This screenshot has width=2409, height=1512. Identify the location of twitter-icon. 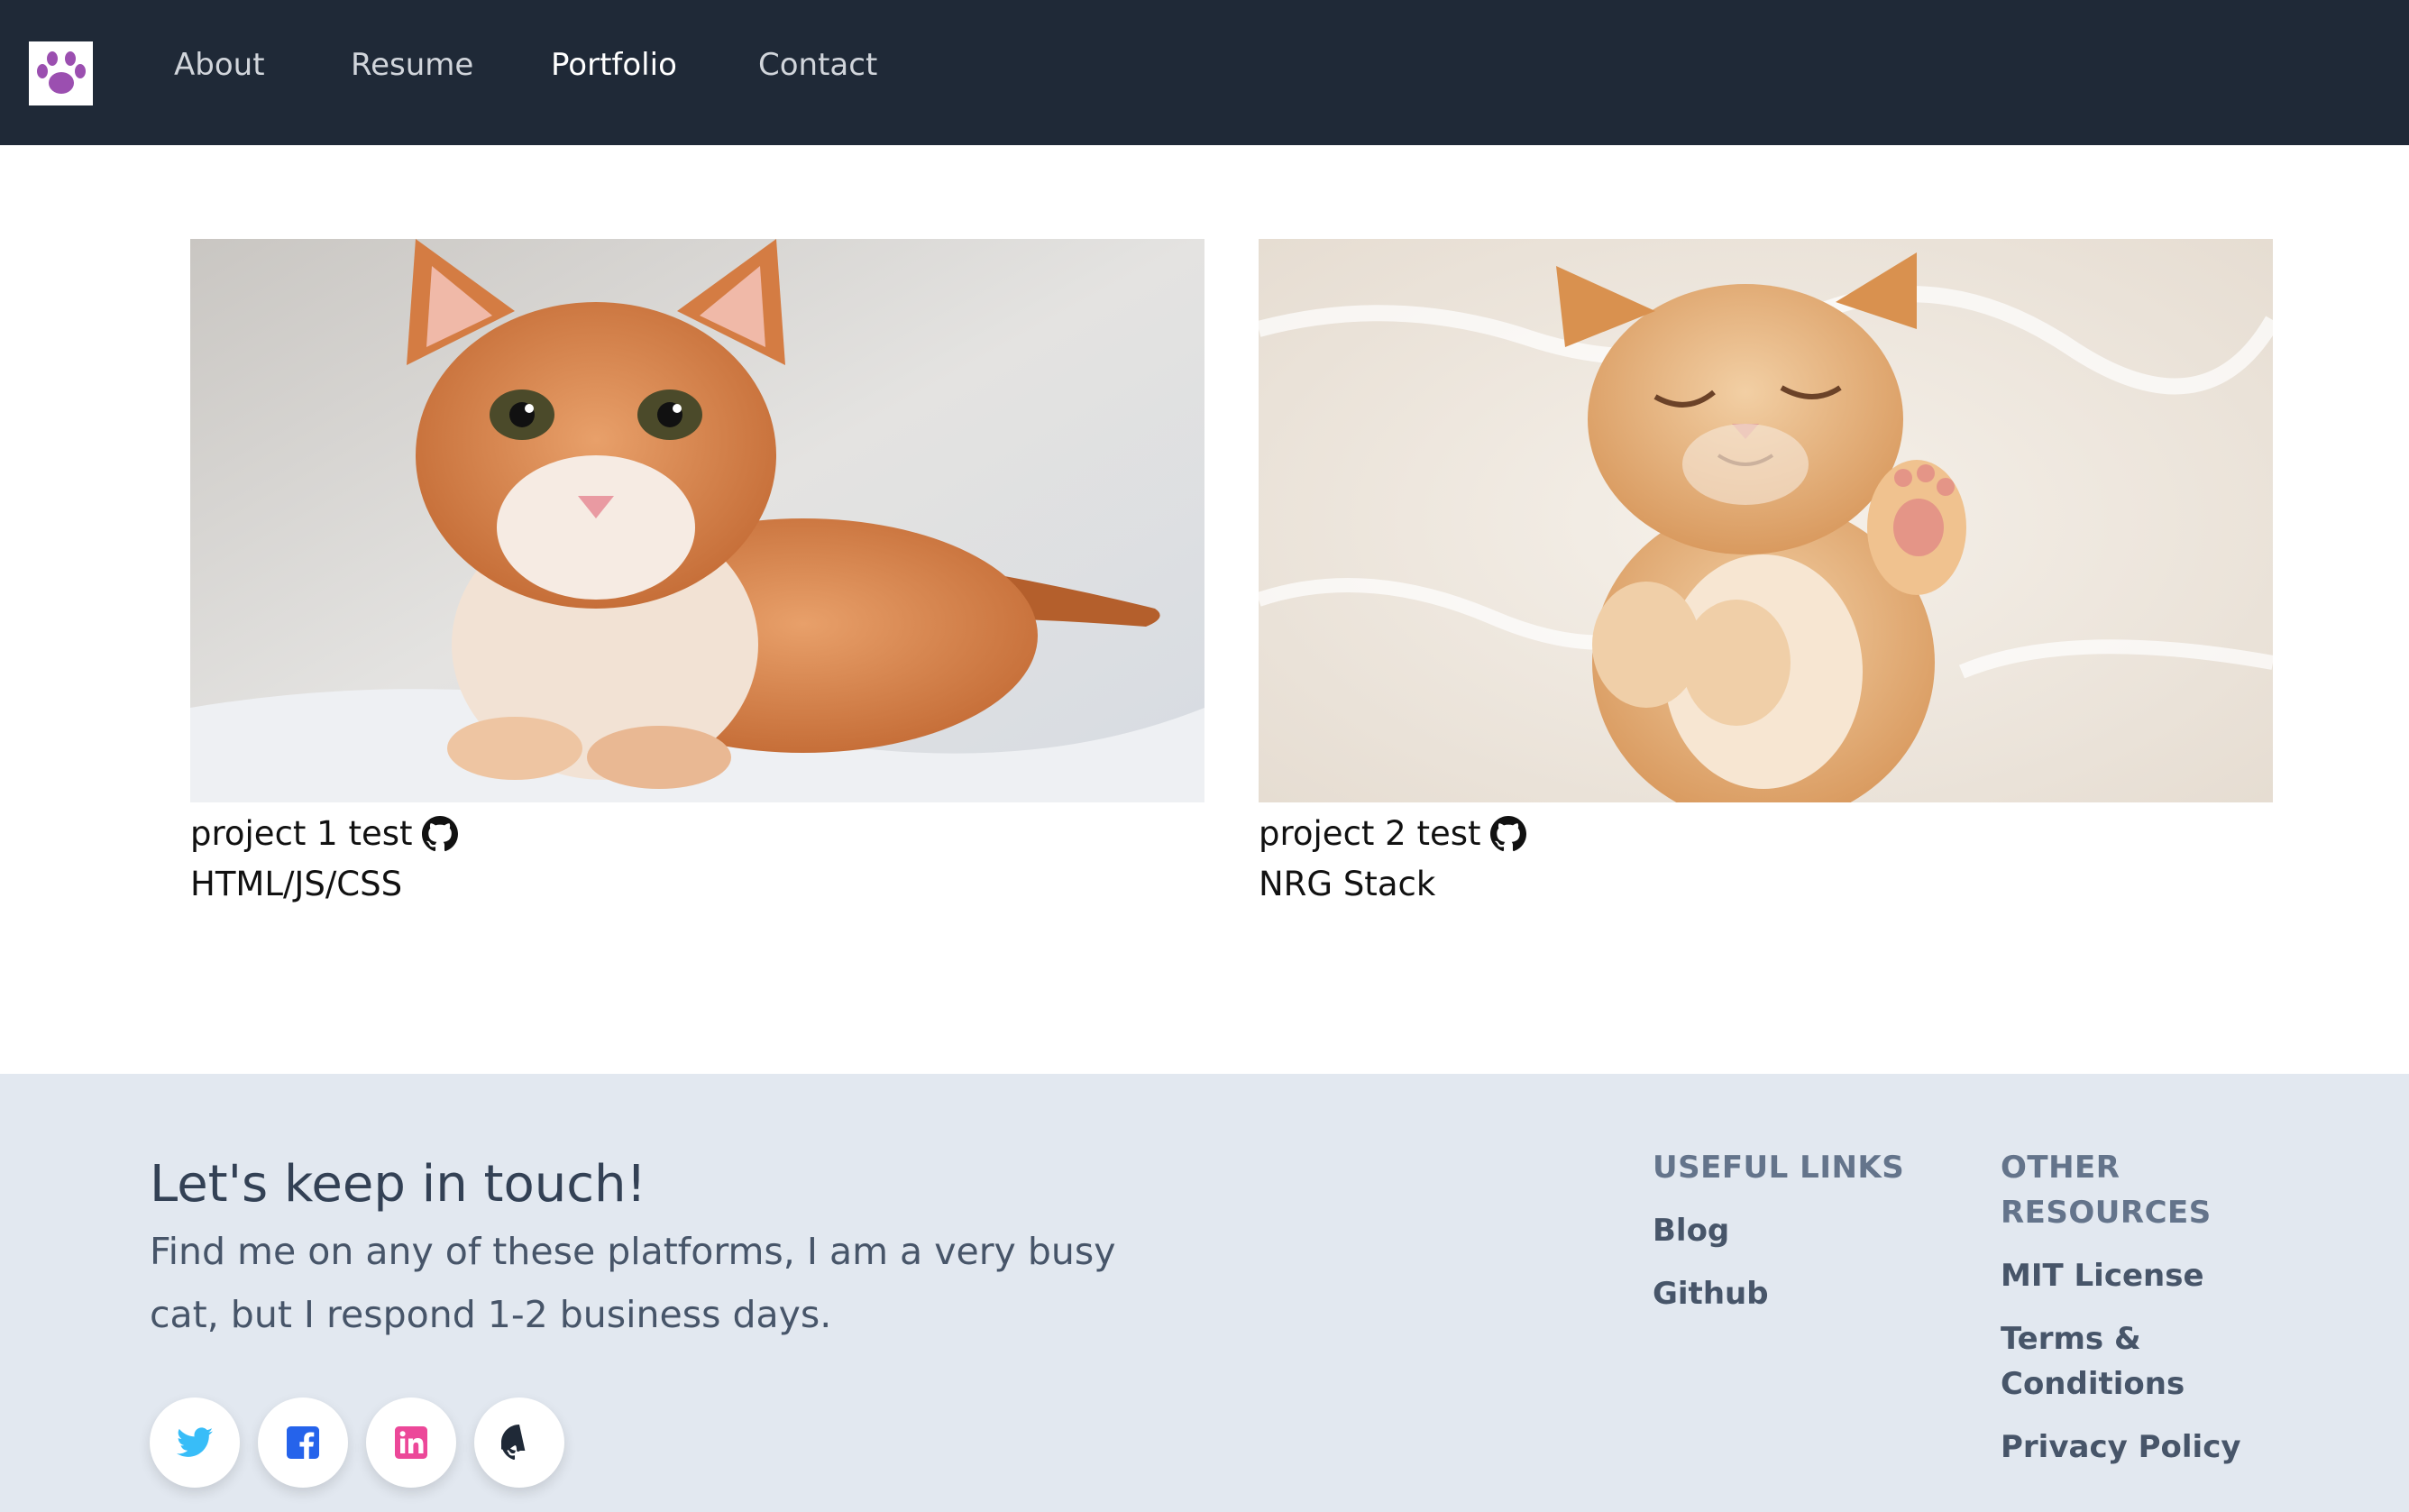
(195, 1442).